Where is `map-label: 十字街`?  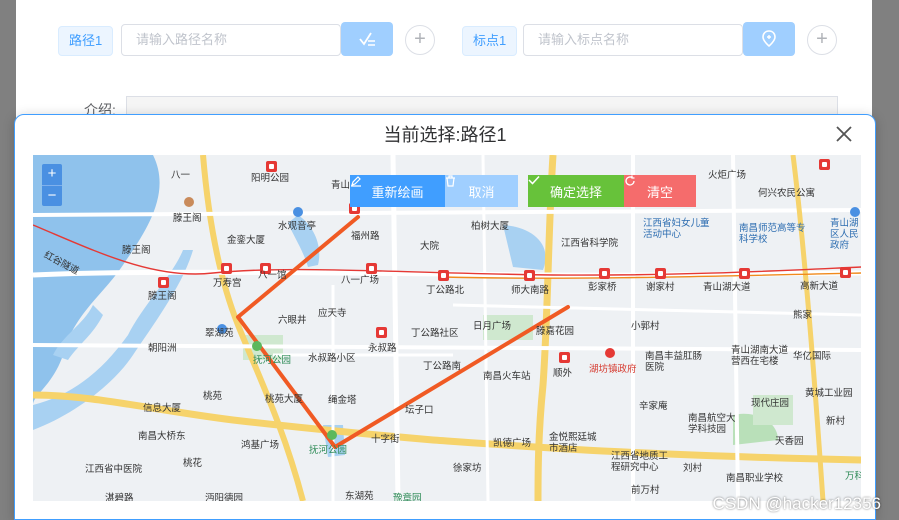 map-label: 十字街 is located at coordinates (385, 439).